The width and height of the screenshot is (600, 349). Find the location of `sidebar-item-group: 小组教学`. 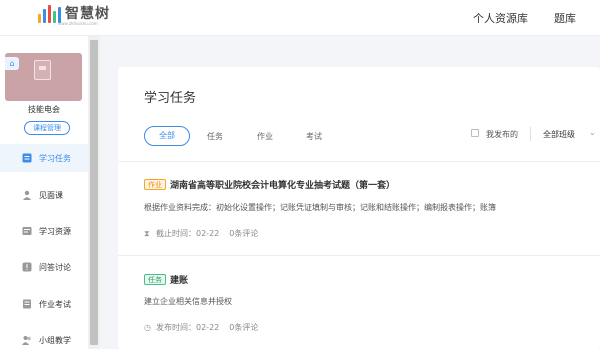

sidebar-item-group: 小组教学 is located at coordinates (44, 337).